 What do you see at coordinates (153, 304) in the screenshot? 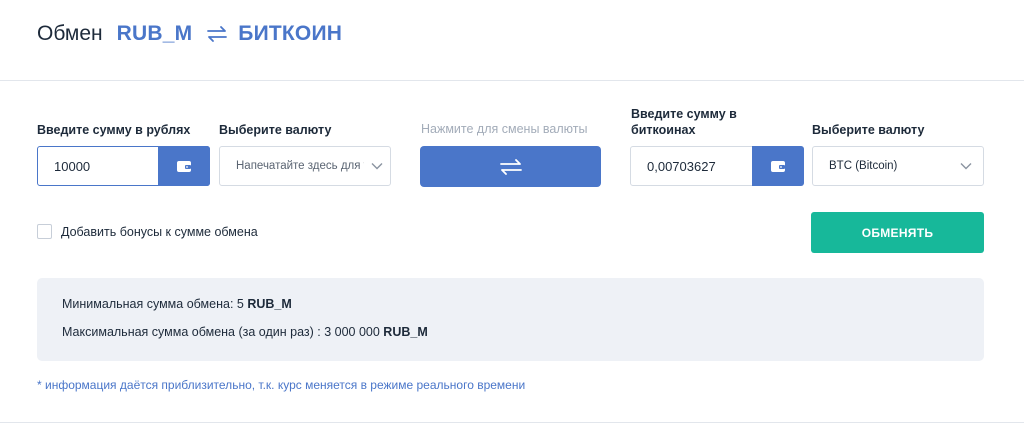
I see `min-amount-text: Минимальная сумма обмена: 5` at bounding box center [153, 304].